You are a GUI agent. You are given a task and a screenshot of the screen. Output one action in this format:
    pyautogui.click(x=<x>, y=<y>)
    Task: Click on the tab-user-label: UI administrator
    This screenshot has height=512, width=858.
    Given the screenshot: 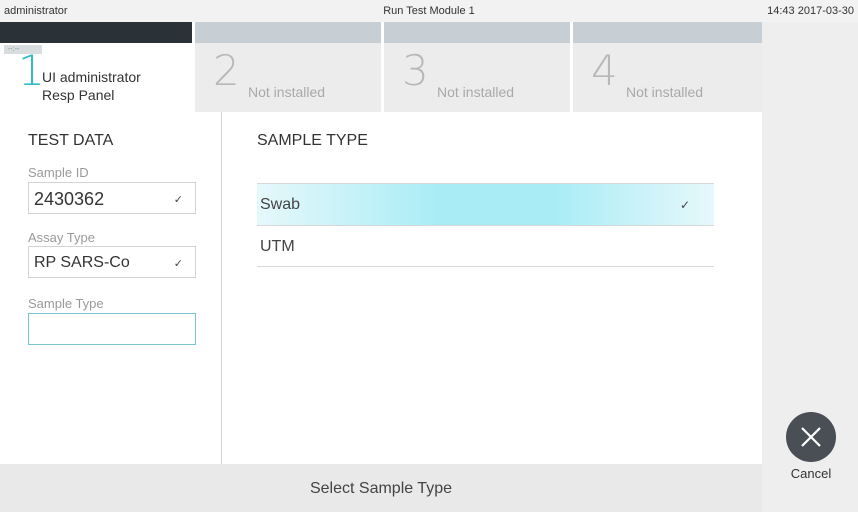 What is the action you would take?
    pyautogui.click(x=91, y=77)
    